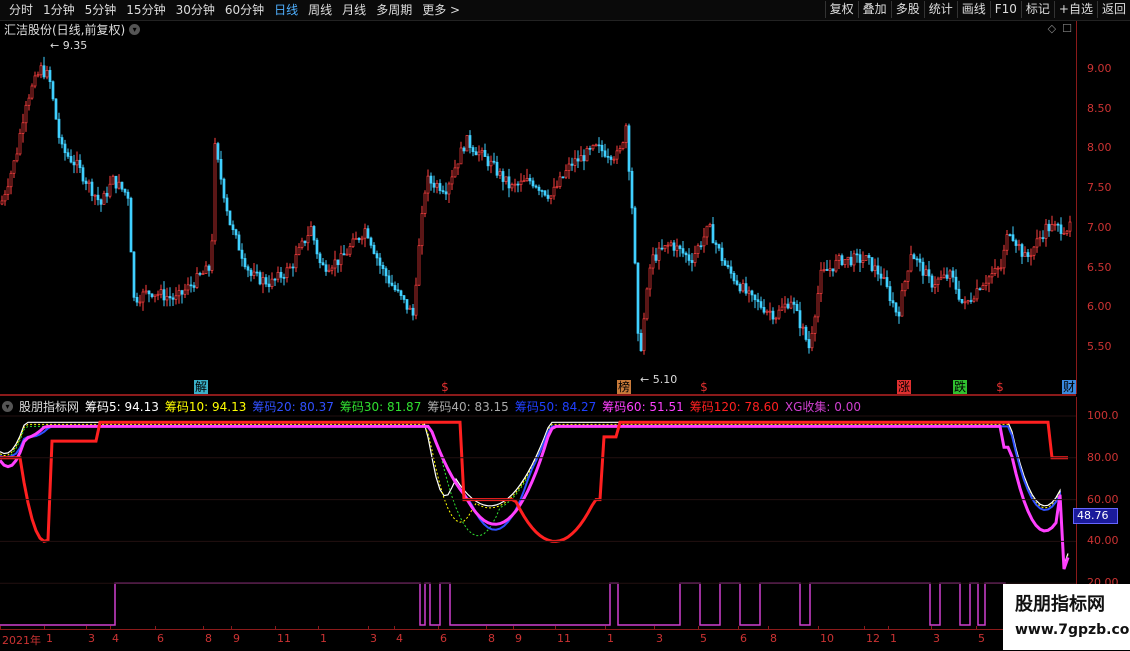  Describe the element at coordinates (940, 9) in the screenshot. I see `toolbar-button: 统计` at that location.